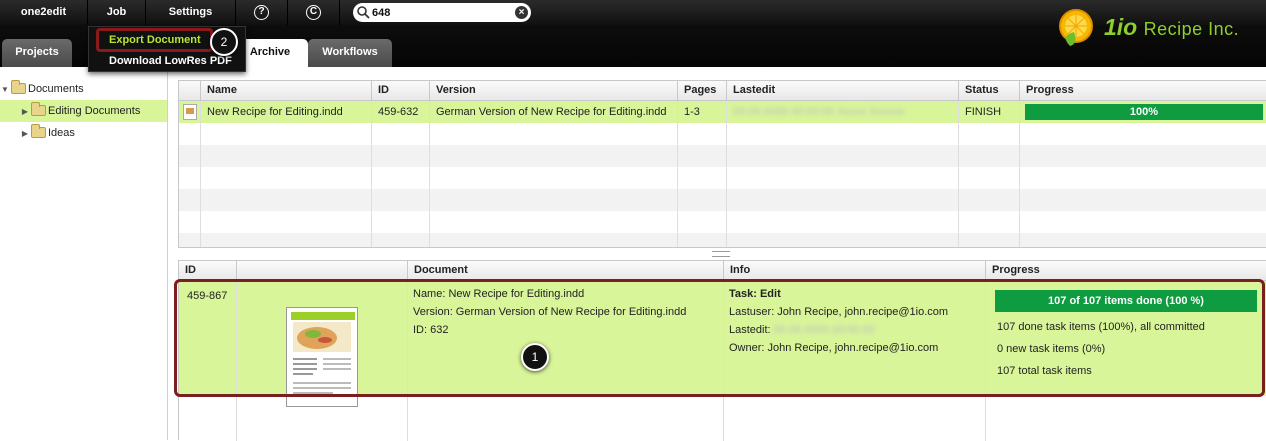  I want to click on cell-name: New Recipe for Editing.indd, so click(275, 112).